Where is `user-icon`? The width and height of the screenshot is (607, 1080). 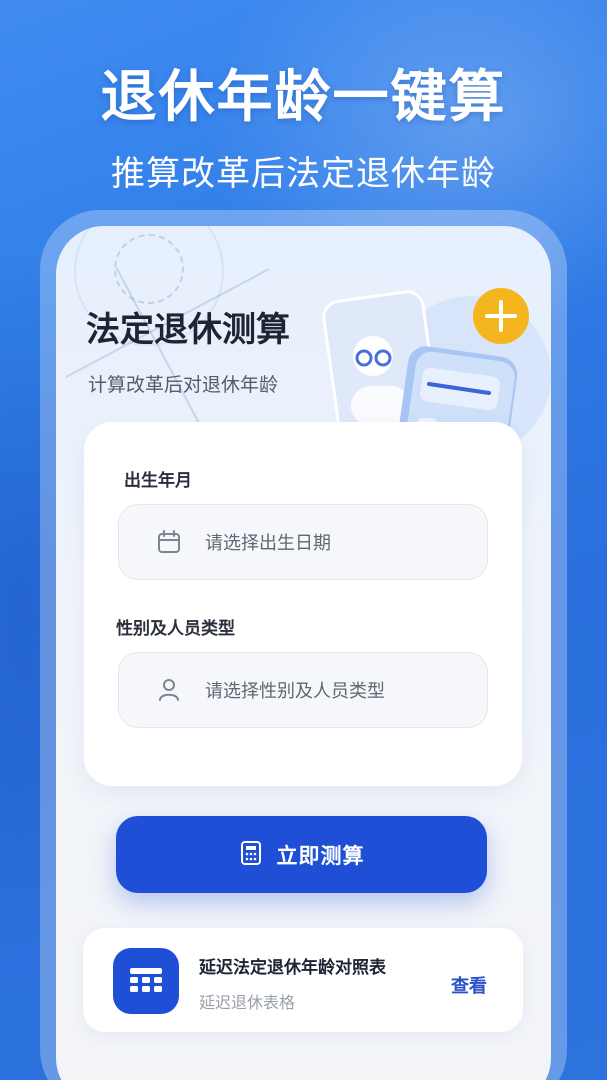 user-icon is located at coordinates (169, 690).